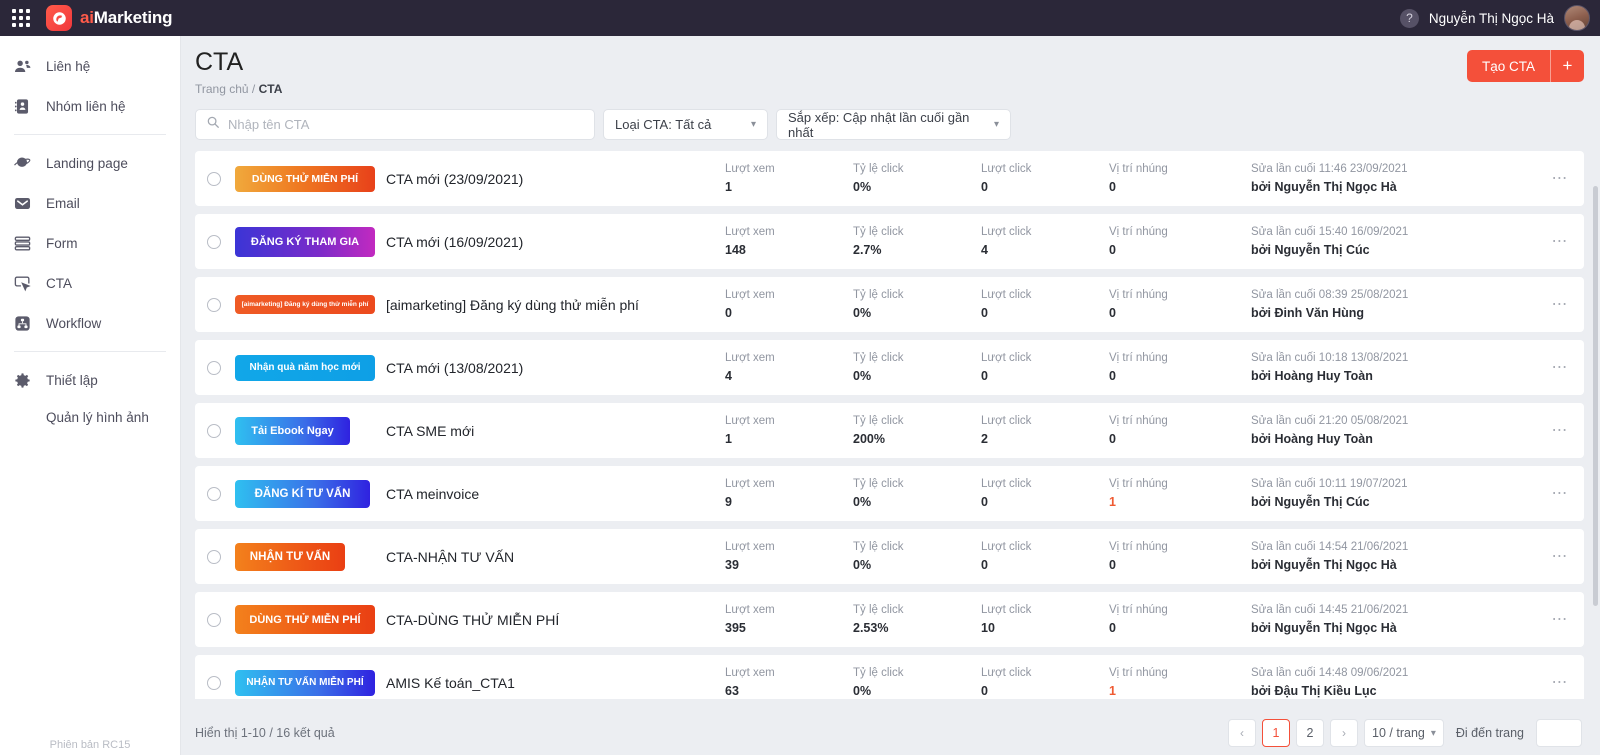  What do you see at coordinates (302, 493) in the screenshot?
I see `cta-badge: ĐĂNG KÍ TƯ VẤN` at bounding box center [302, 493].